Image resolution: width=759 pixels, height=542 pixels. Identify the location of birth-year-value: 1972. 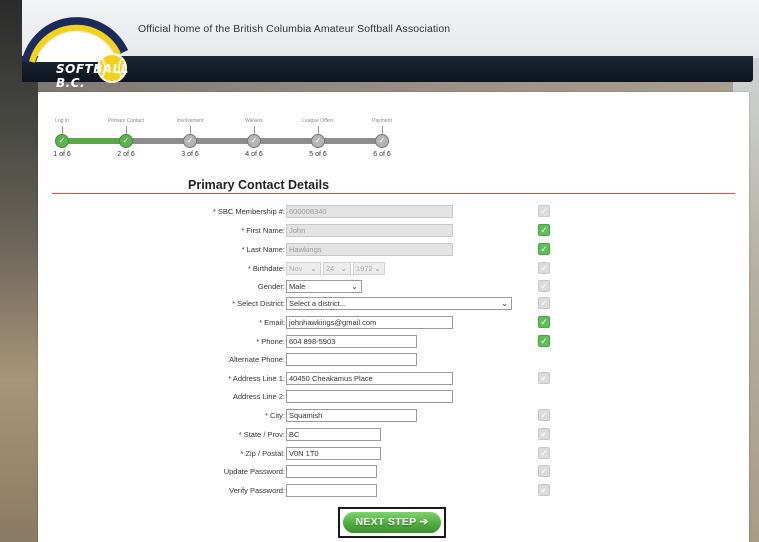
(364, 268).